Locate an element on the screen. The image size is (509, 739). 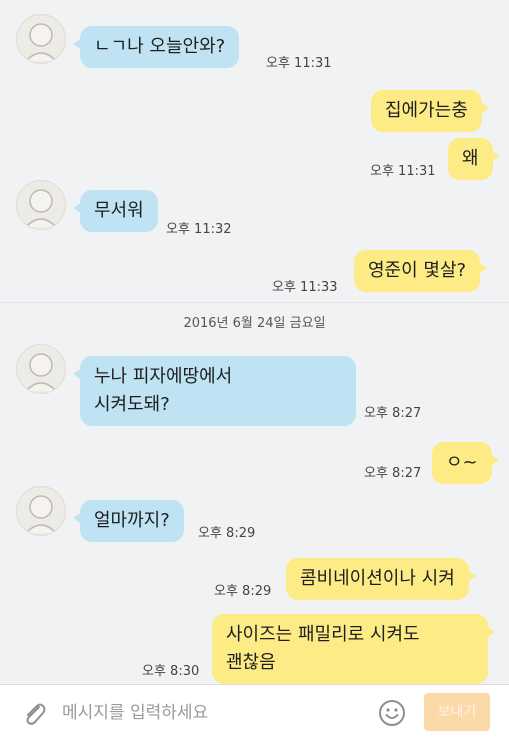
message-text: ㅇ~ is located at coordinates (462, 462).